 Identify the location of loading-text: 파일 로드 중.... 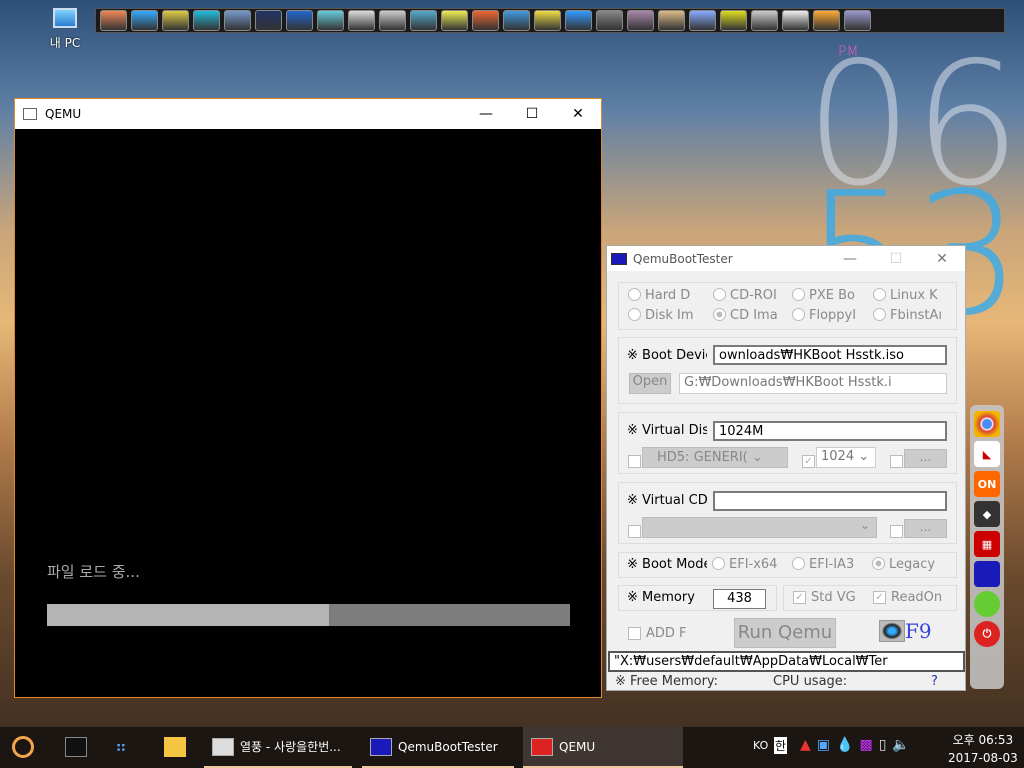
(93, 572).